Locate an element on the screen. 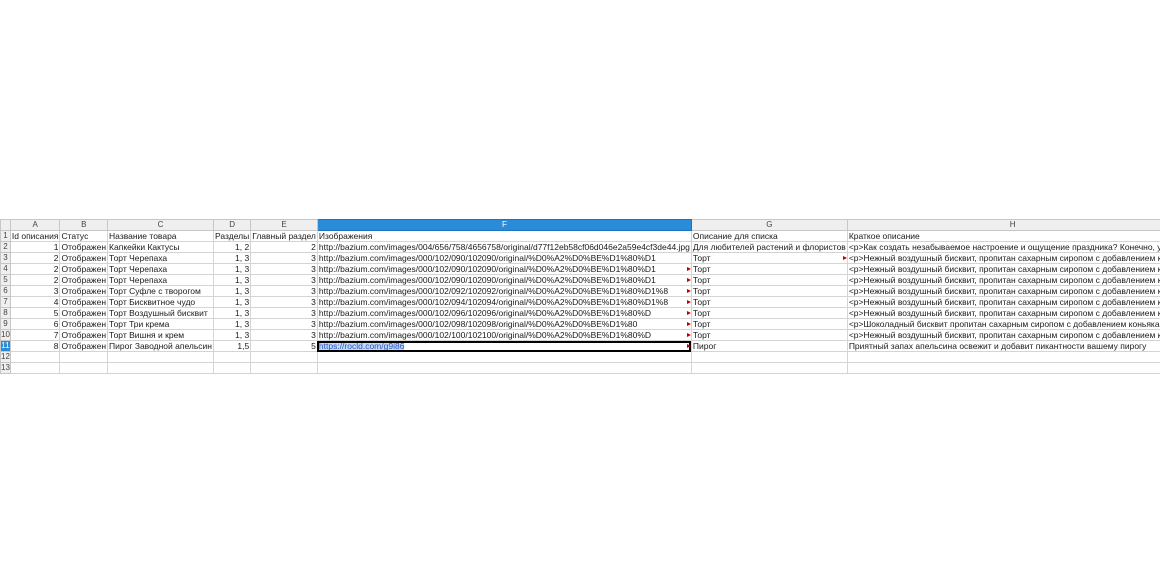  cell-b5-status: Отображен is located at coordinates (84, 280).